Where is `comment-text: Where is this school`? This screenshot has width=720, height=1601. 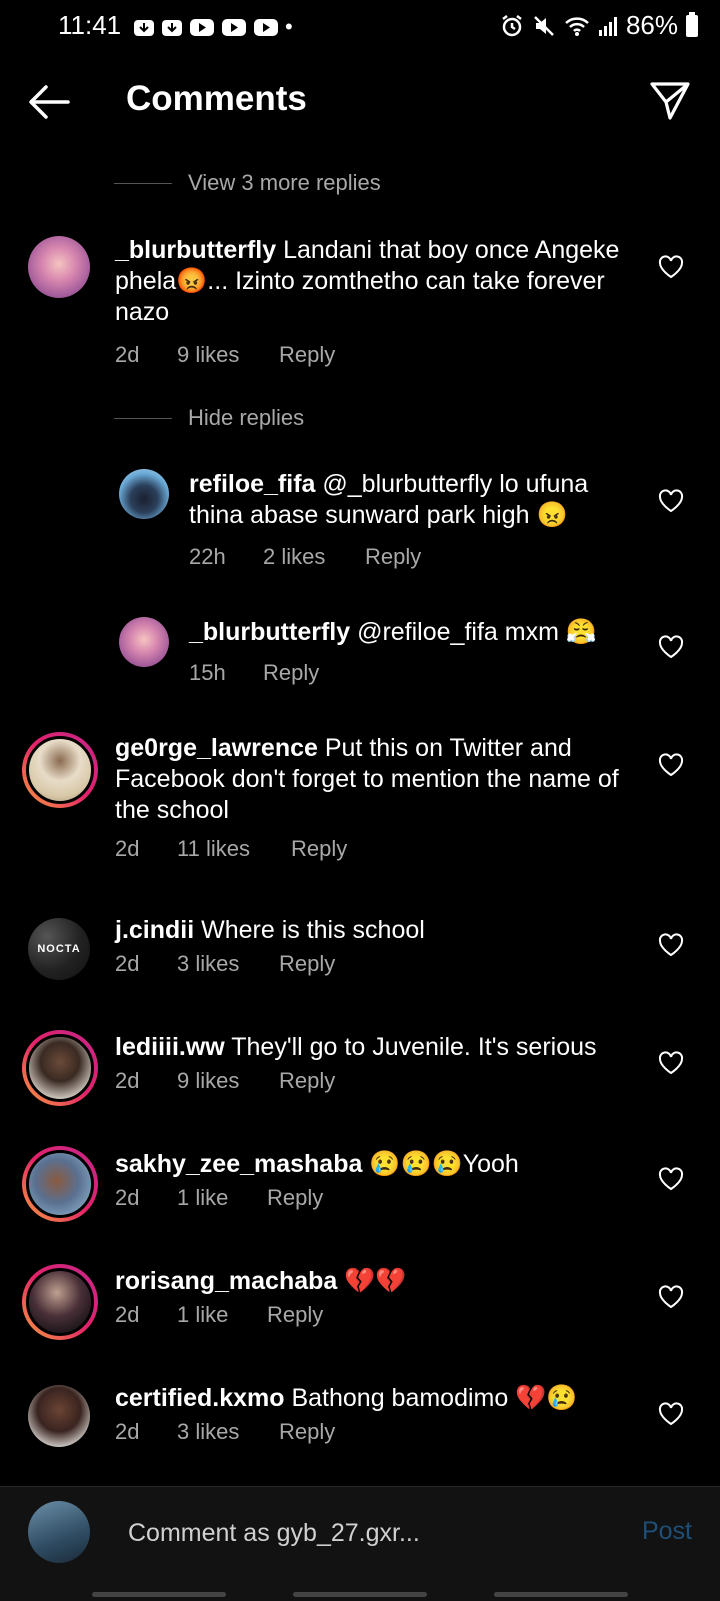 comment-text: Where is this school is located at coordinates (309, 930).